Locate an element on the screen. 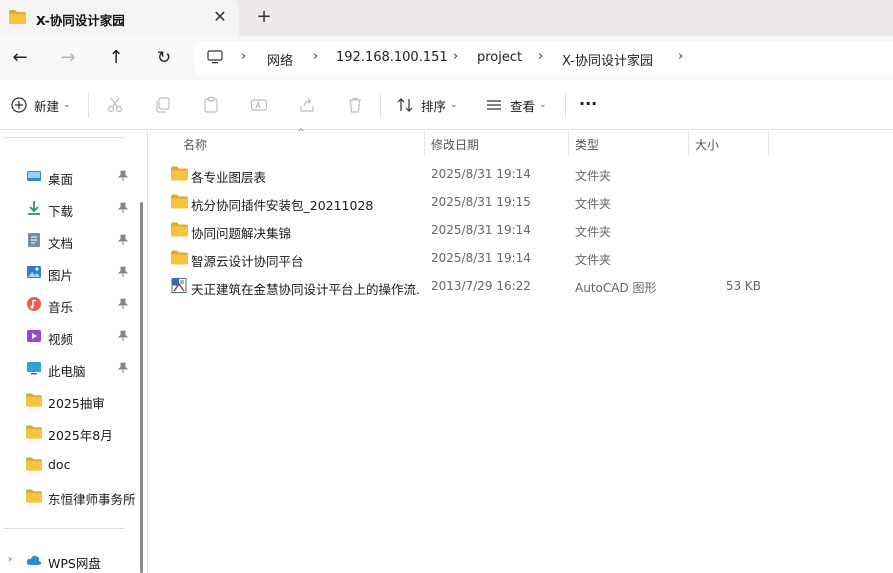 Image resolution: width=893 pixels, height=573 pixels. copy-icon is located at coordinates (163, 105).